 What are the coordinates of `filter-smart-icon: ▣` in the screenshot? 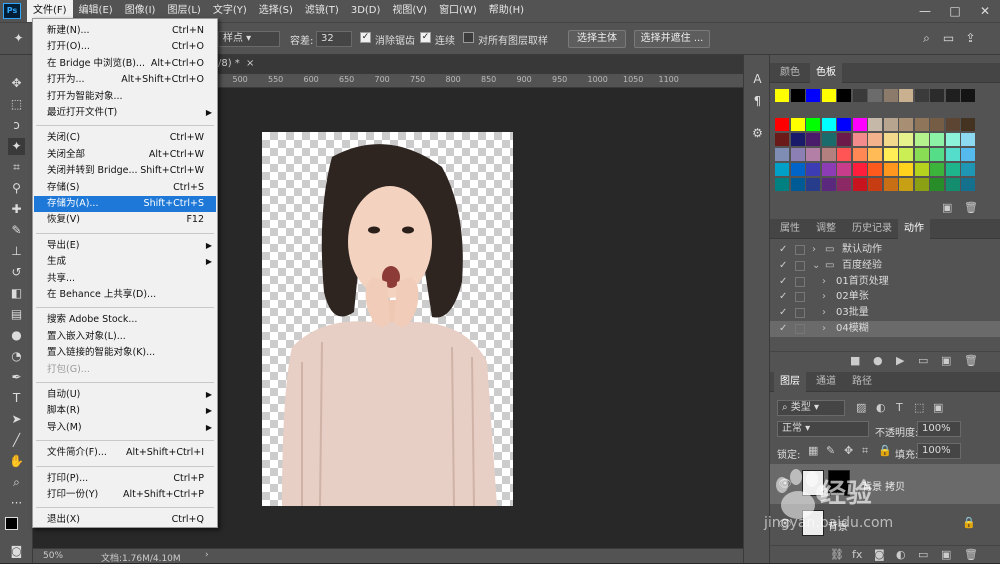 It's located at (938, 407).